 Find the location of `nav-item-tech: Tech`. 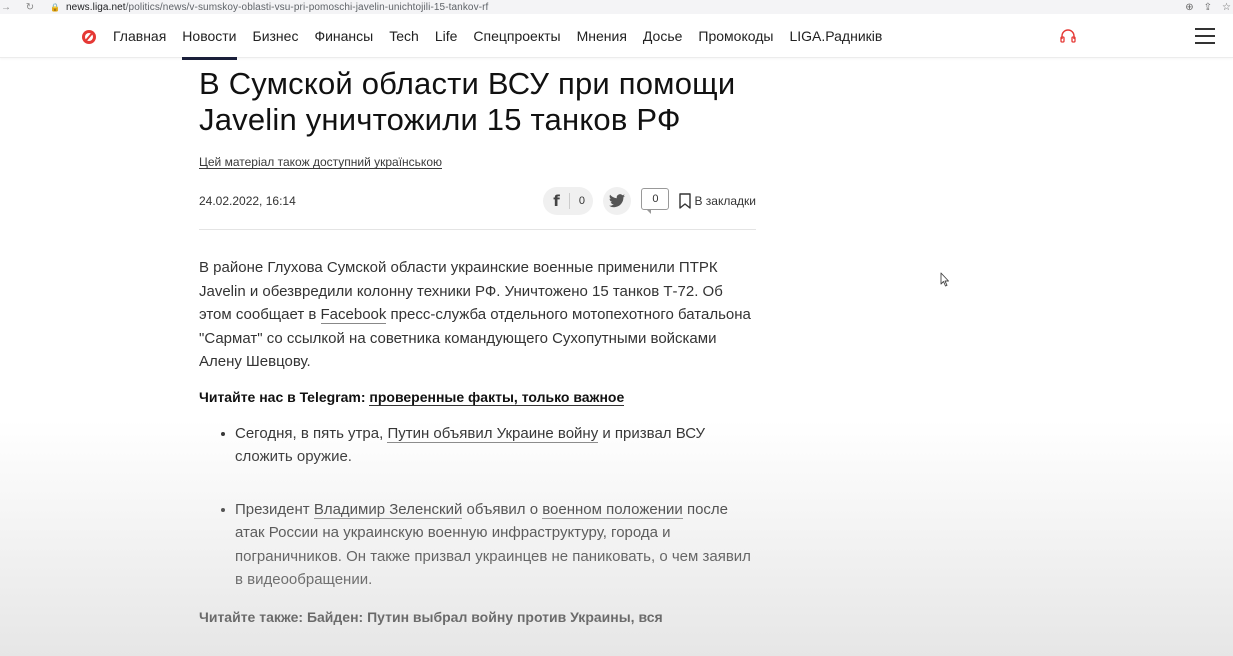

nav-item-tech: Tech is located at coordinates (404, 36).